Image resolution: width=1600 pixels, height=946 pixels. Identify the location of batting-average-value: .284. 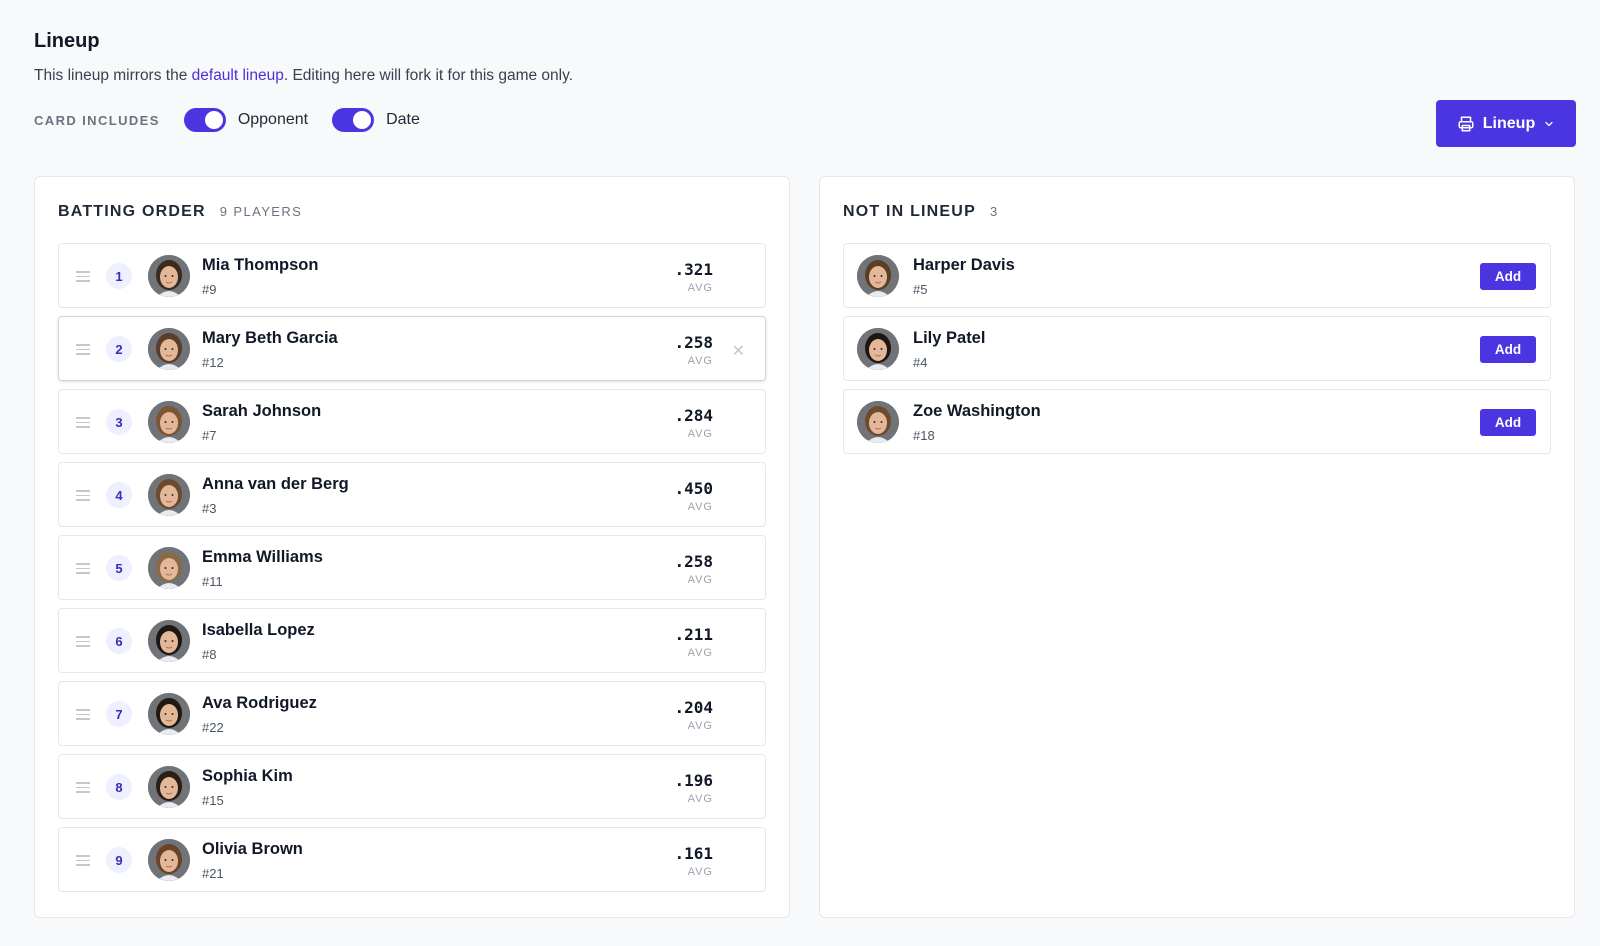
(693, 415).